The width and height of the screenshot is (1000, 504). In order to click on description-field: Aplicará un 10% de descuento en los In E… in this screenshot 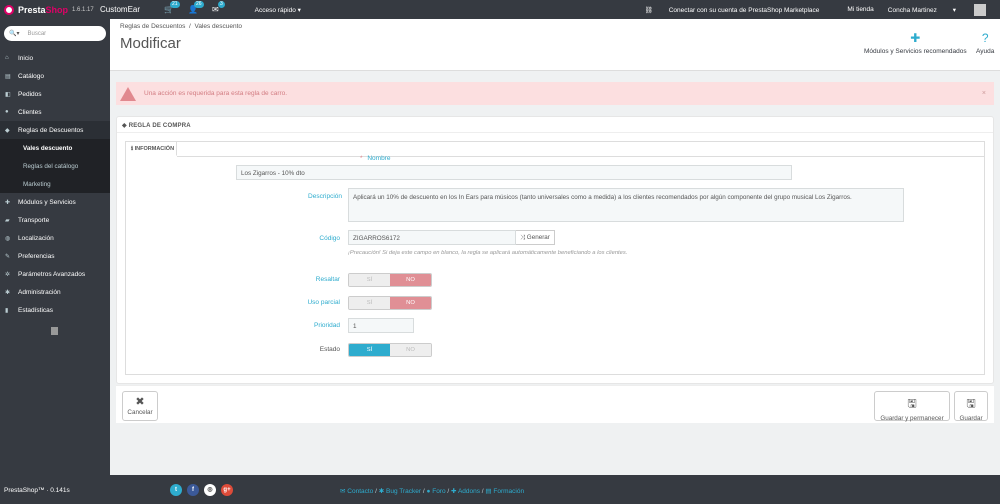, I will do `click(626, 205)`.